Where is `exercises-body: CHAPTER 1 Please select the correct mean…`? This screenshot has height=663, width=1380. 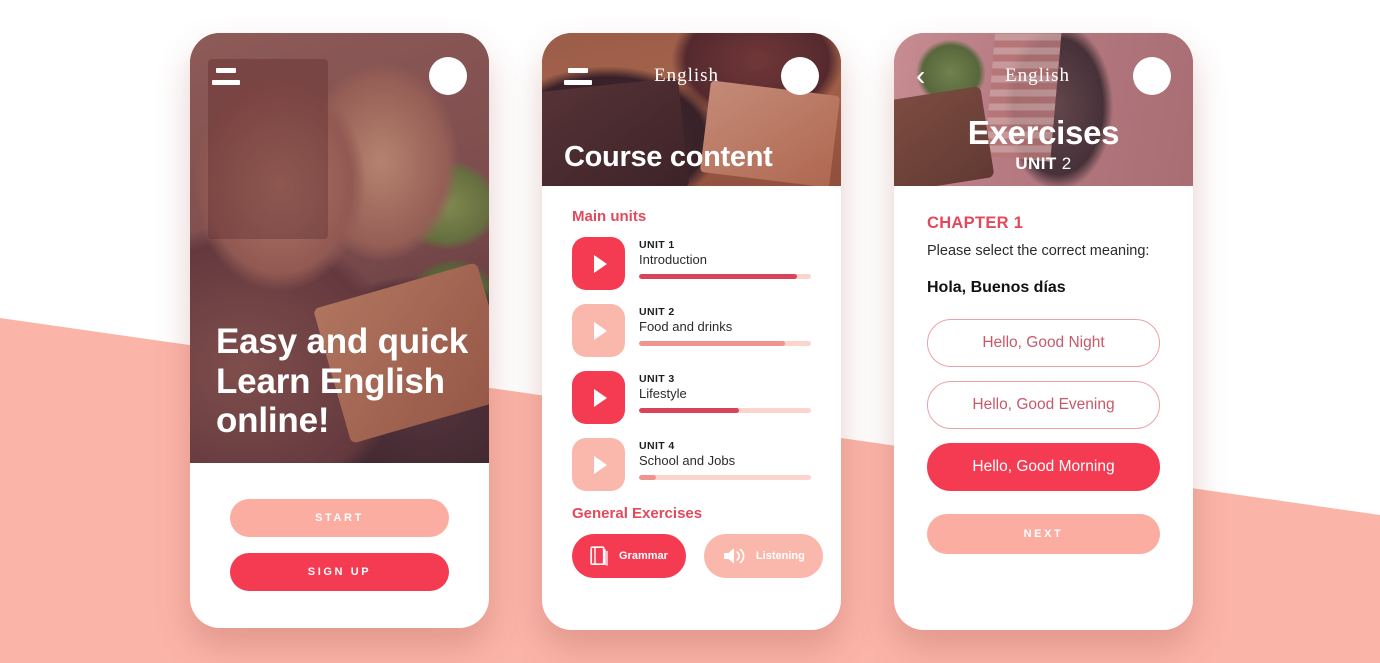
exercises-body: CHAPTER 1 Please select the correct mean… is located at coordinates (1043, 338).